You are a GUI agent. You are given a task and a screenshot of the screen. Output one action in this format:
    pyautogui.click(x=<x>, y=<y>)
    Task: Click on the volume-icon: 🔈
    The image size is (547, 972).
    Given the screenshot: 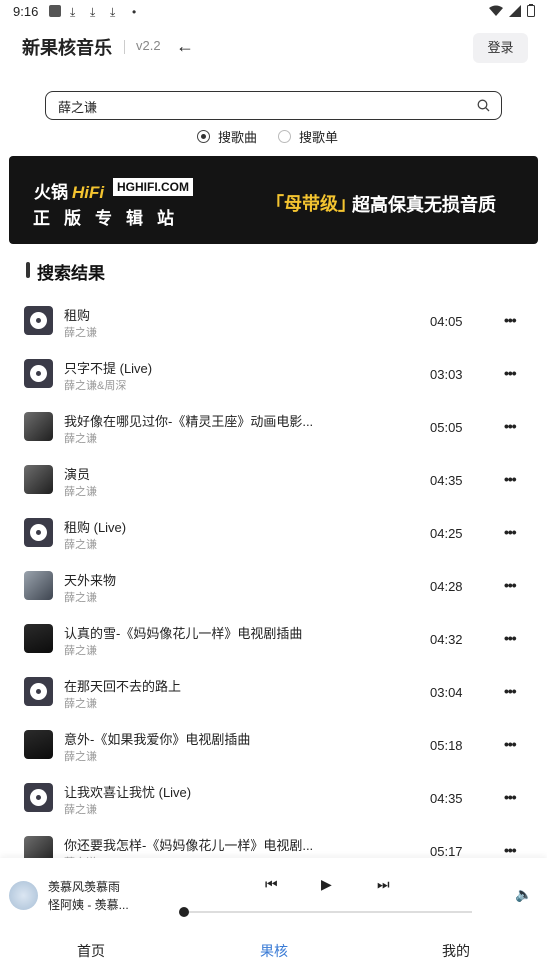 What is the action you would take?
    pyautogui.click(x=523, y=894)
    